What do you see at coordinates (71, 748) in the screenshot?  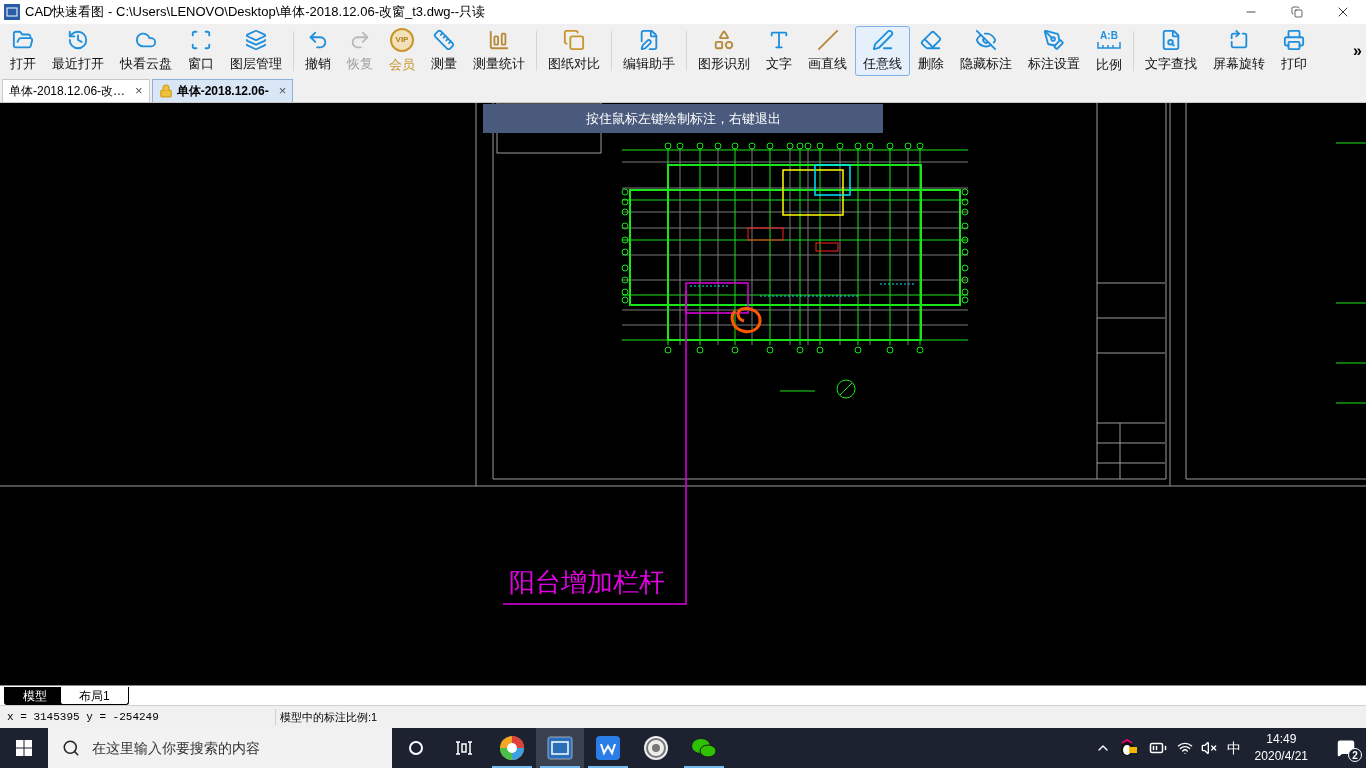 I see `search-icon` at bounding box center [71, 748].